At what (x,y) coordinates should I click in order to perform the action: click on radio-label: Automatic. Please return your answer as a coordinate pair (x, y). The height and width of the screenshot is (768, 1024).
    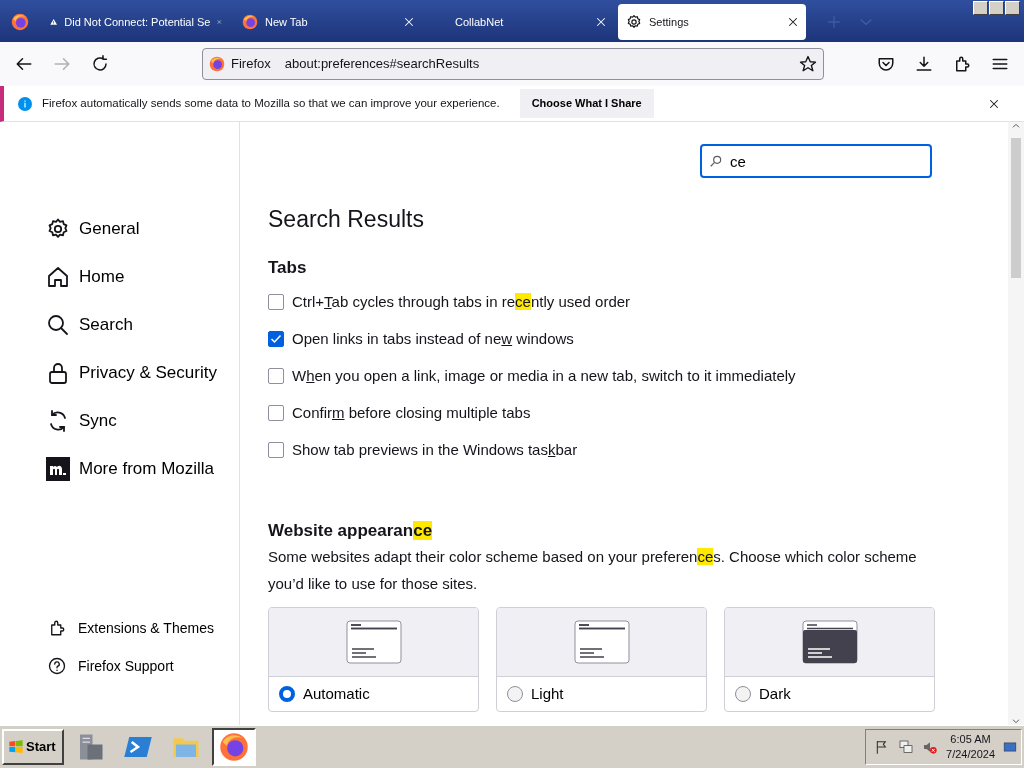
    Looking at the image, I should click on (336, 694).